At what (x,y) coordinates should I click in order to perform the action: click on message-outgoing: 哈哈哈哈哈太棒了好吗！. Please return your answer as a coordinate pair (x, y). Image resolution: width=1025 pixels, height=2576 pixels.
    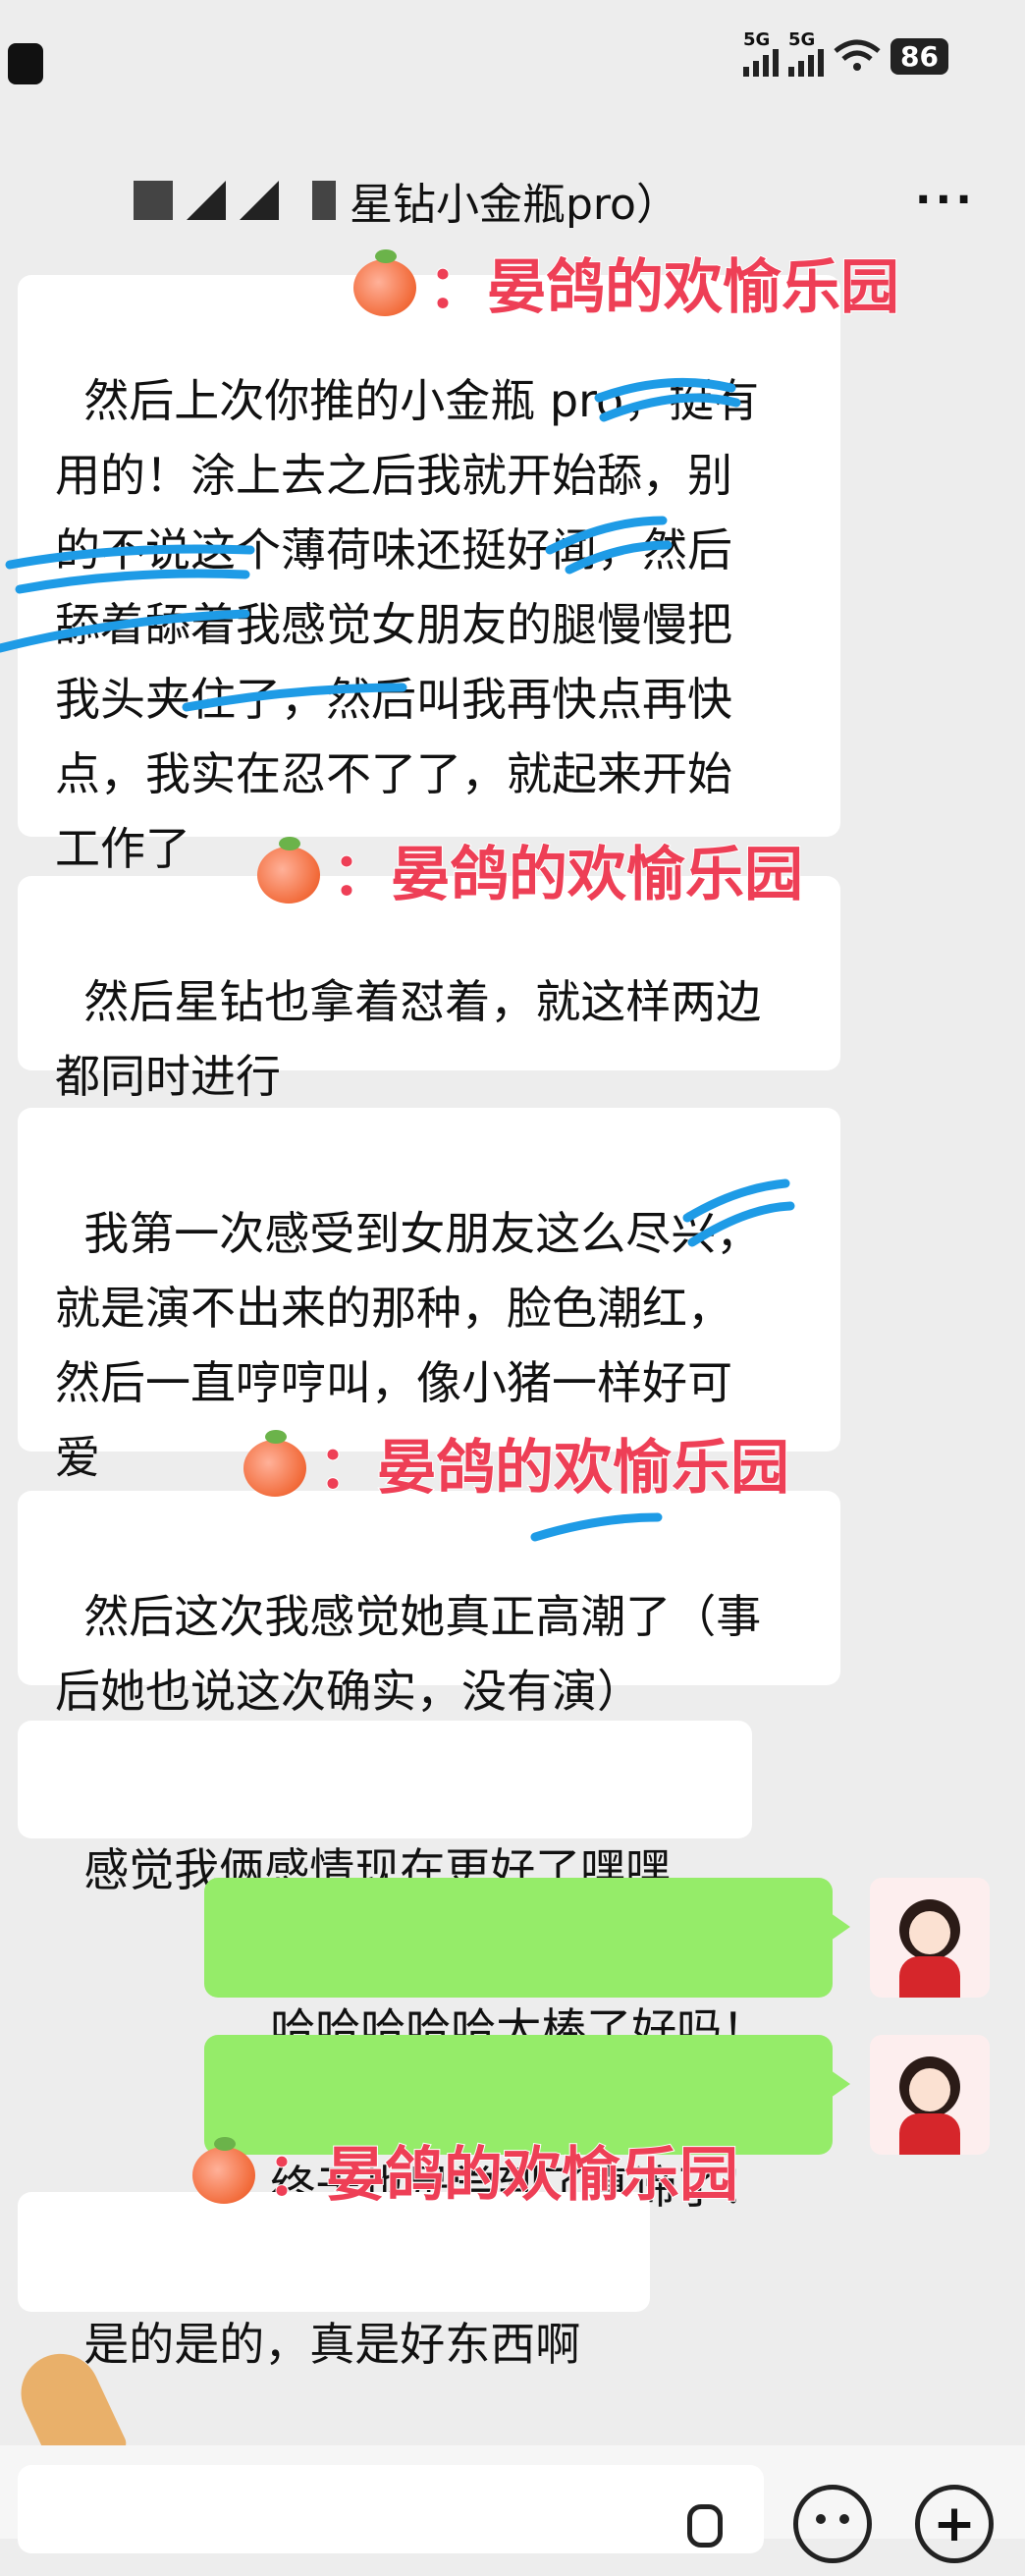
    Looking at the image, I should click on (527, 1967).